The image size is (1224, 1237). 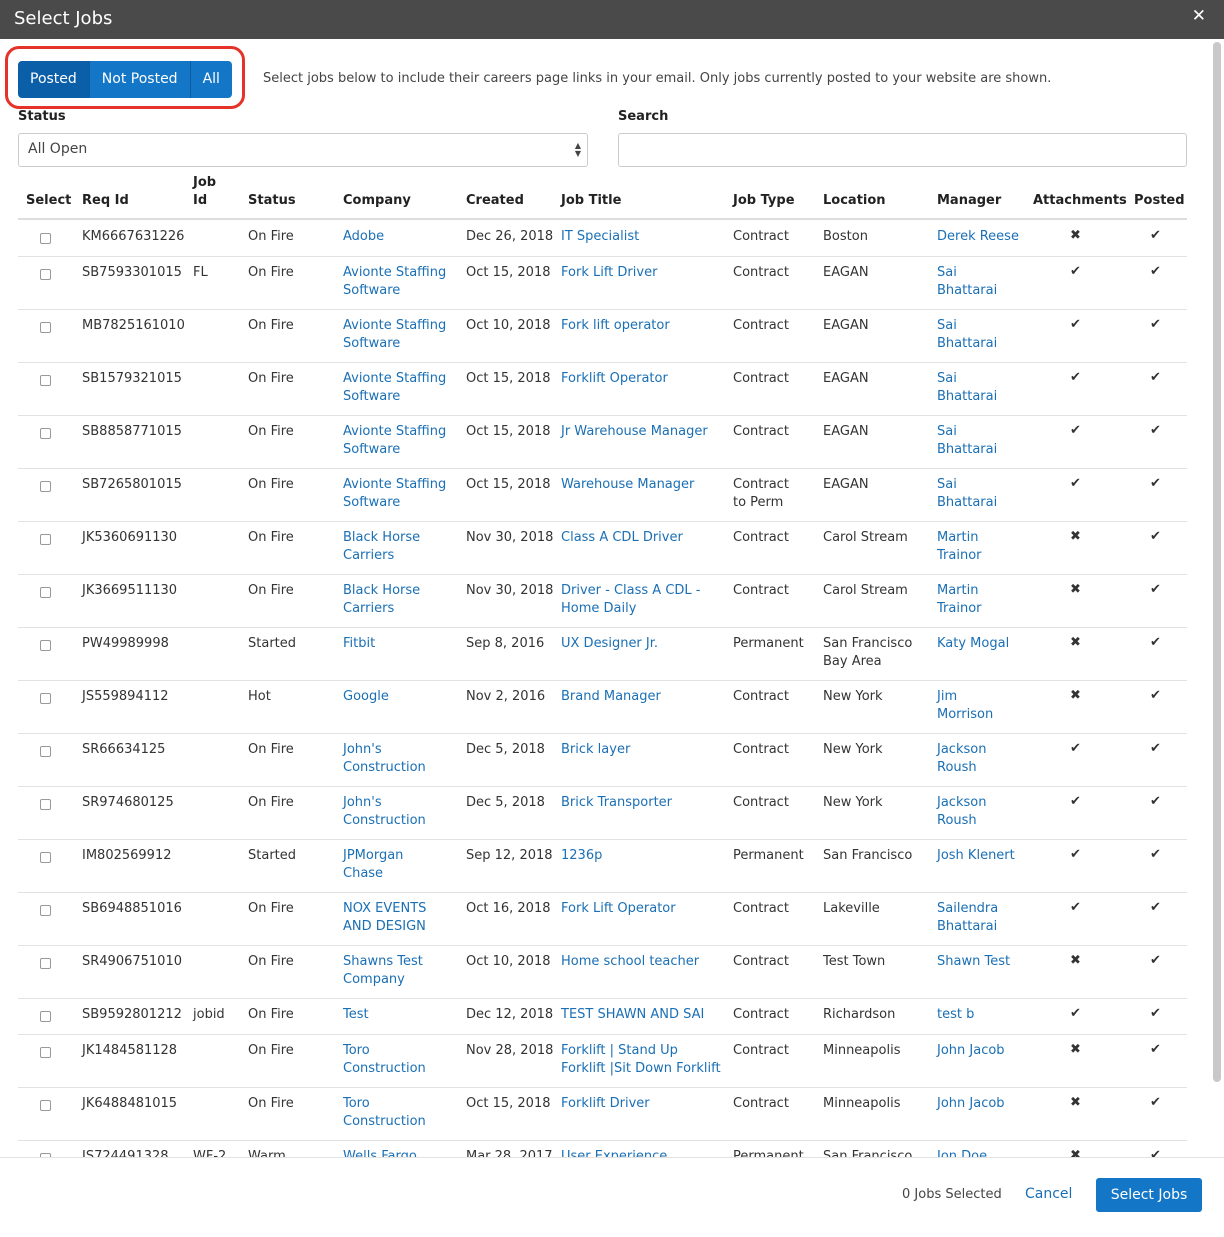 I want to click on company-link: Chase, so click(x=363, y=874).